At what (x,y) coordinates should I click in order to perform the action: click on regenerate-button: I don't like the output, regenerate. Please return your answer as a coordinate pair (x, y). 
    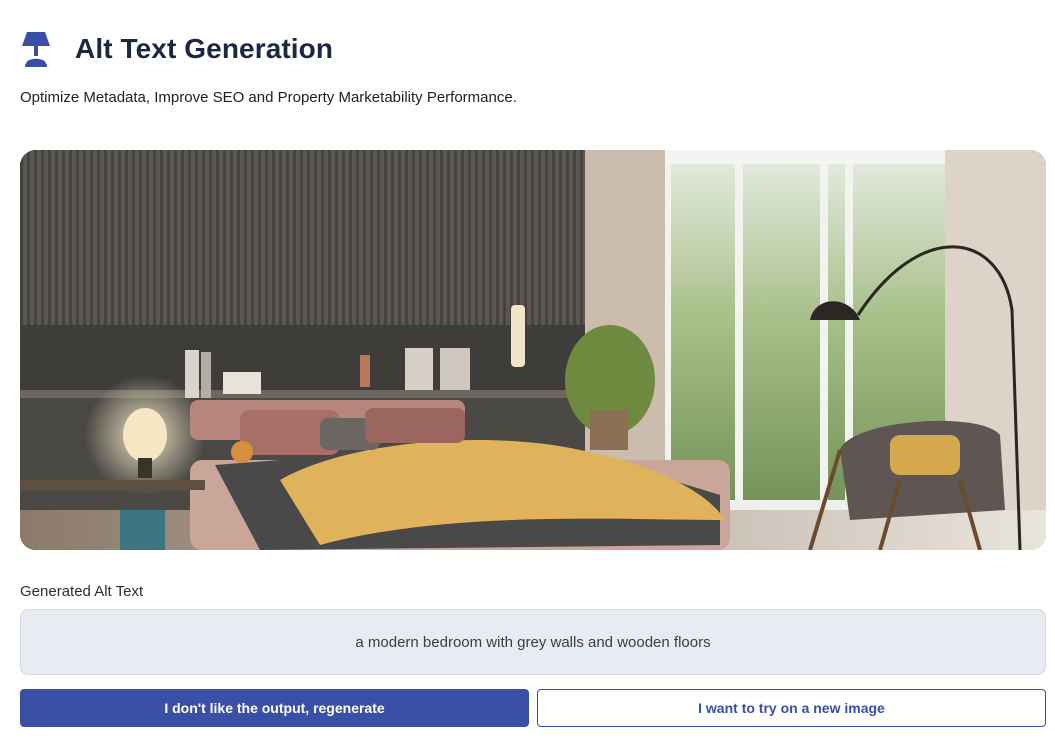
    Looking at the image, I should click on (274, 708).